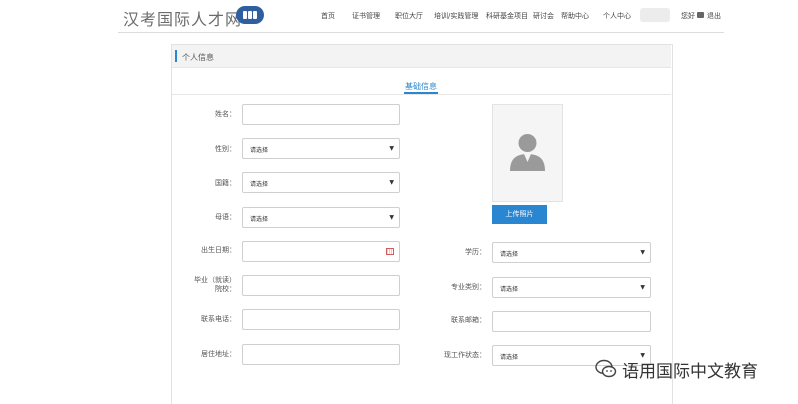  What do you see at coordinates (519, 214) in the screenshot?
I see `upload-photo-button: 上传照片` at bounding box center [519, 214].